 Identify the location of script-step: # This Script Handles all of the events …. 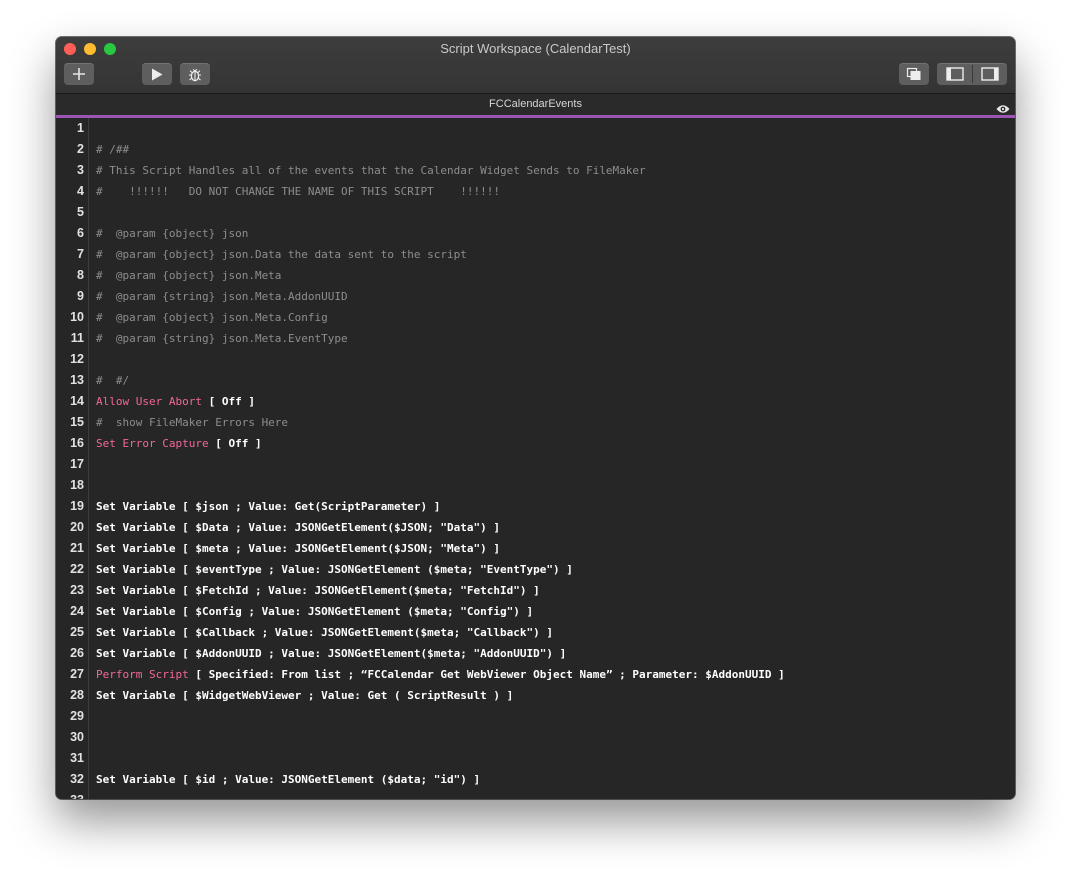
(371, 170).